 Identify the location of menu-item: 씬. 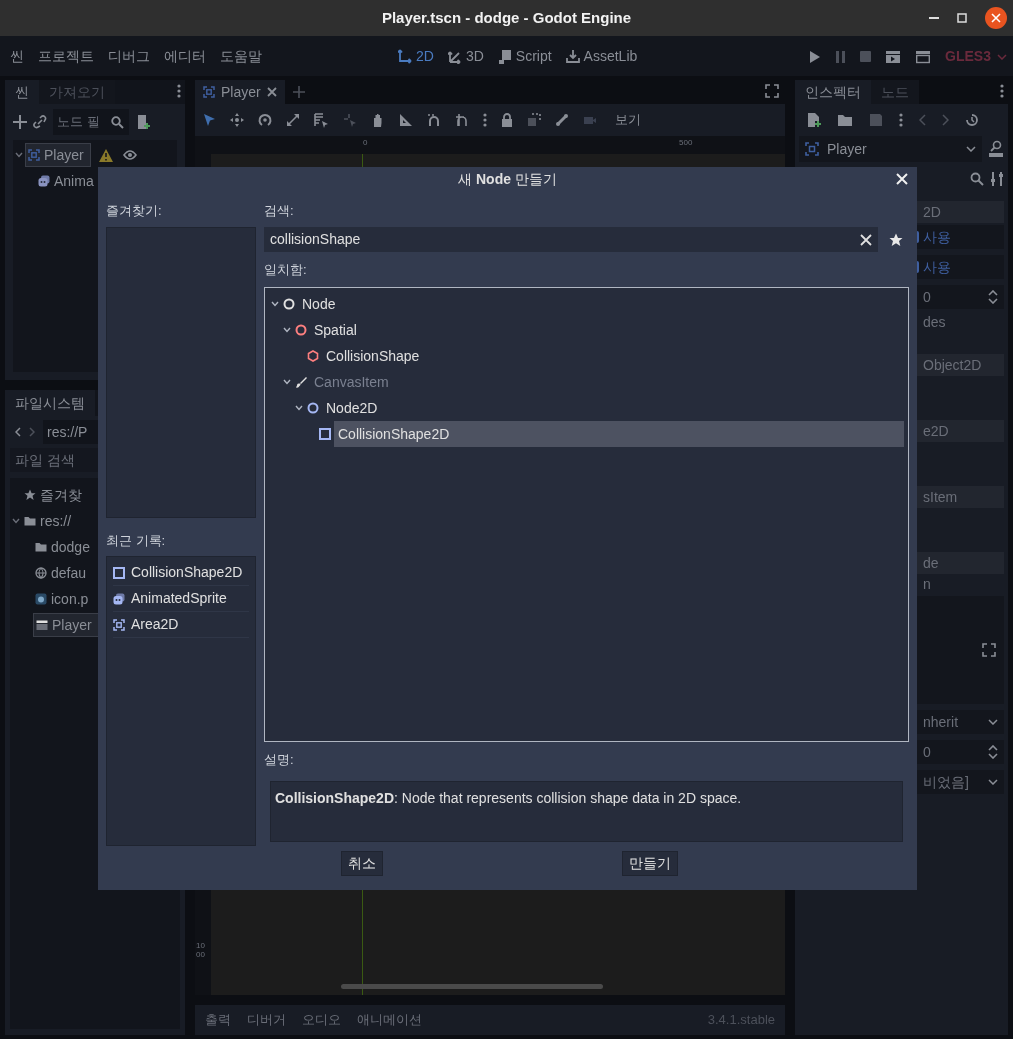
(17, 56).